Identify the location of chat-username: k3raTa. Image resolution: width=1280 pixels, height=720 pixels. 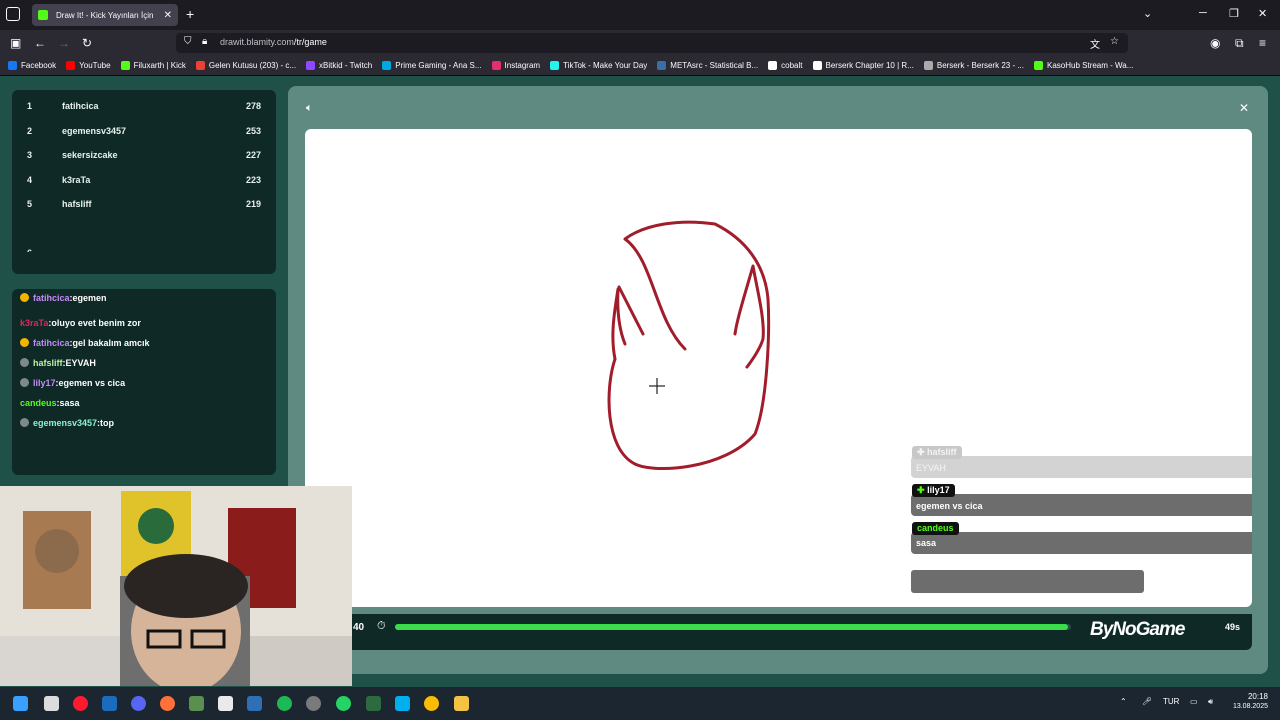
(34, 323).